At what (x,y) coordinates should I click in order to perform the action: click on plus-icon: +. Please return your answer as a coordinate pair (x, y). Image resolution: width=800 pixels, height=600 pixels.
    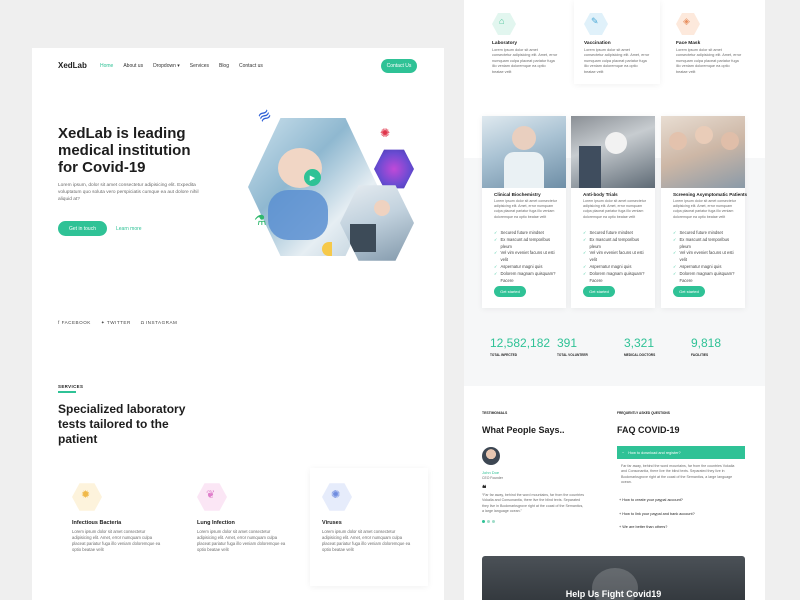
    Looking at the image, I should click on (620, 527).